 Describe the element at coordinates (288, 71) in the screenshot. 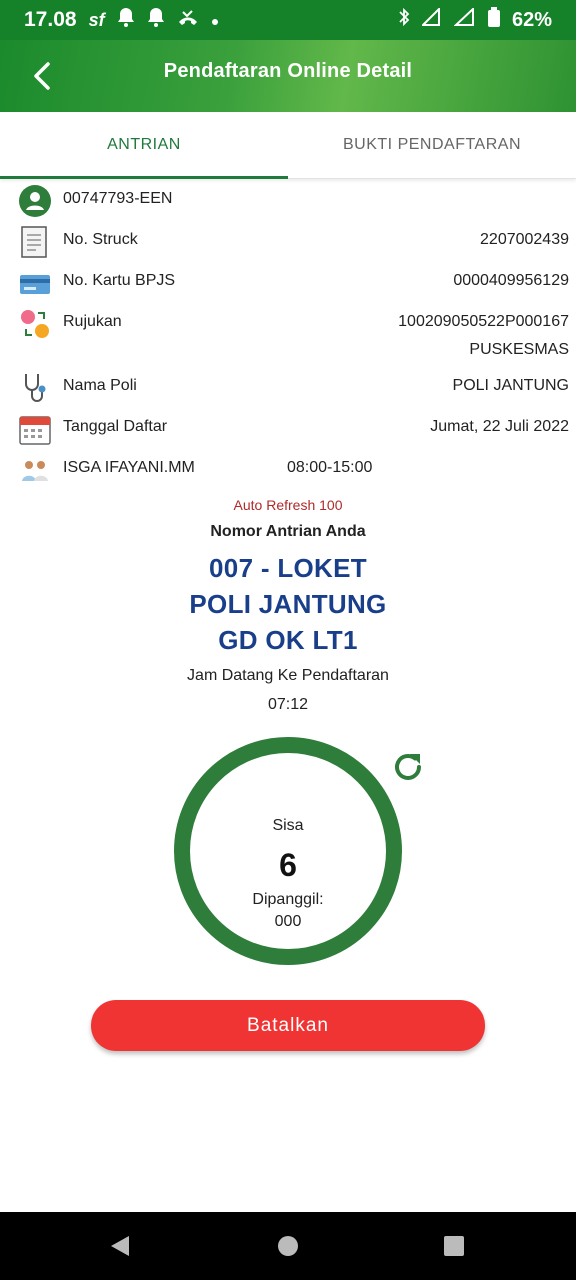

I see `page-title: Pendaftaran Online Detail` at that location.